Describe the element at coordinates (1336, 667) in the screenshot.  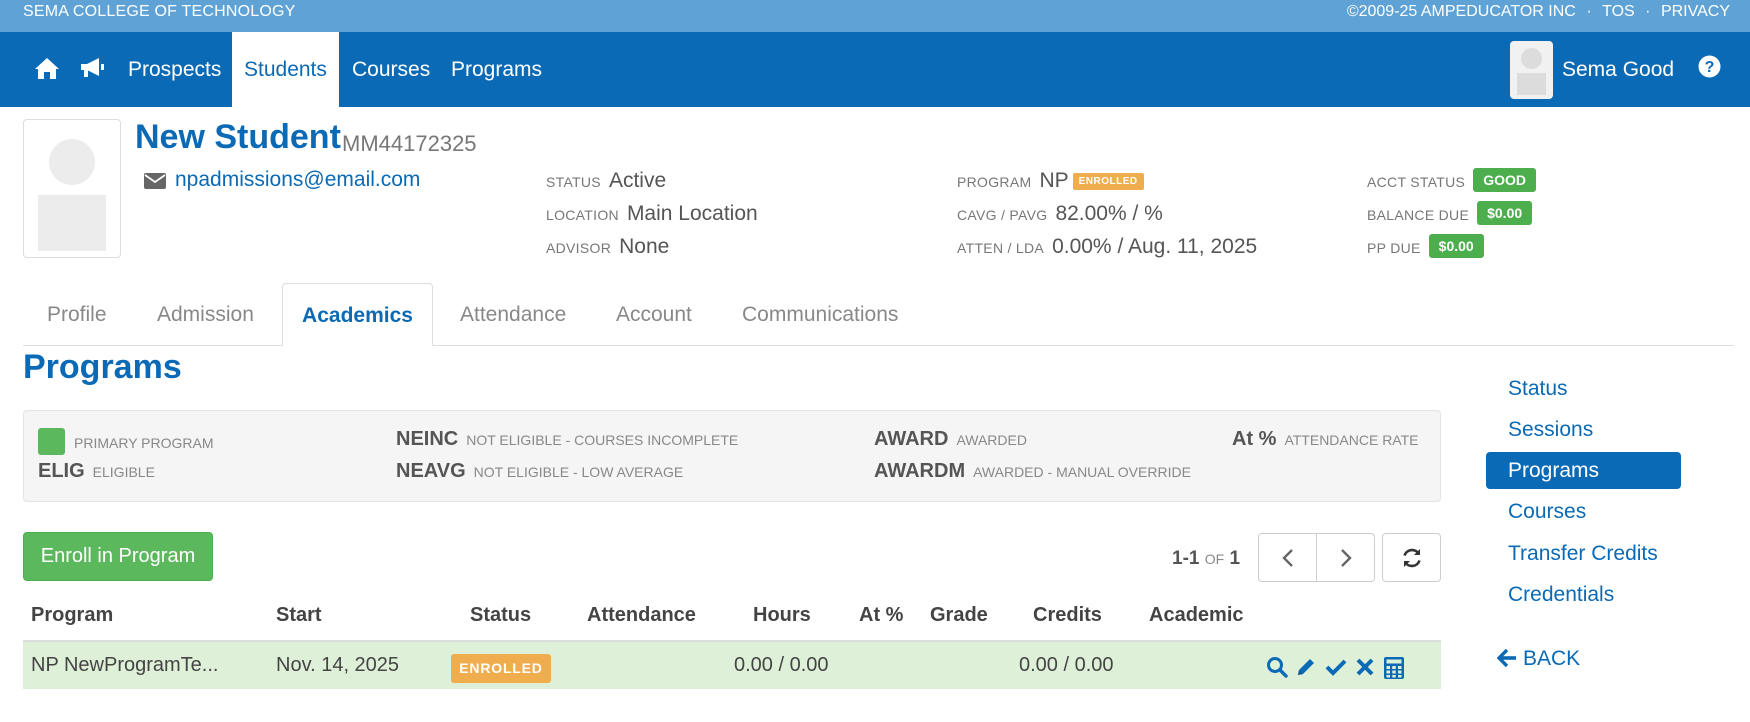
I see `check-icon` at that location.